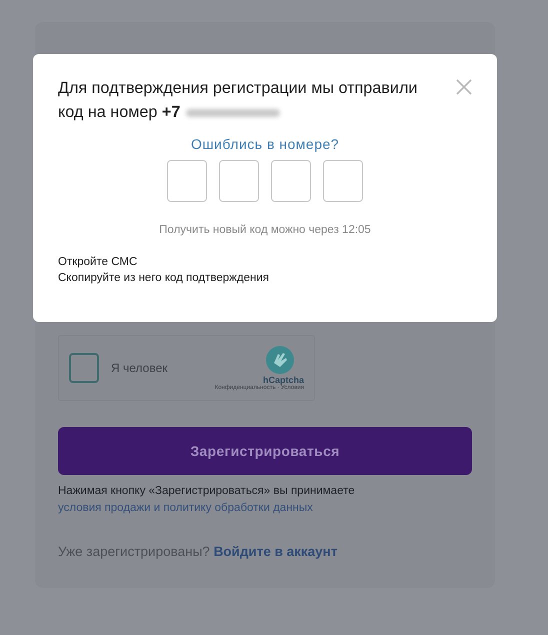 The height and width of the screenshot is (635, 548). I want to click on resend-timer: Получить новый код можно через 12:05, so click(265, 230).